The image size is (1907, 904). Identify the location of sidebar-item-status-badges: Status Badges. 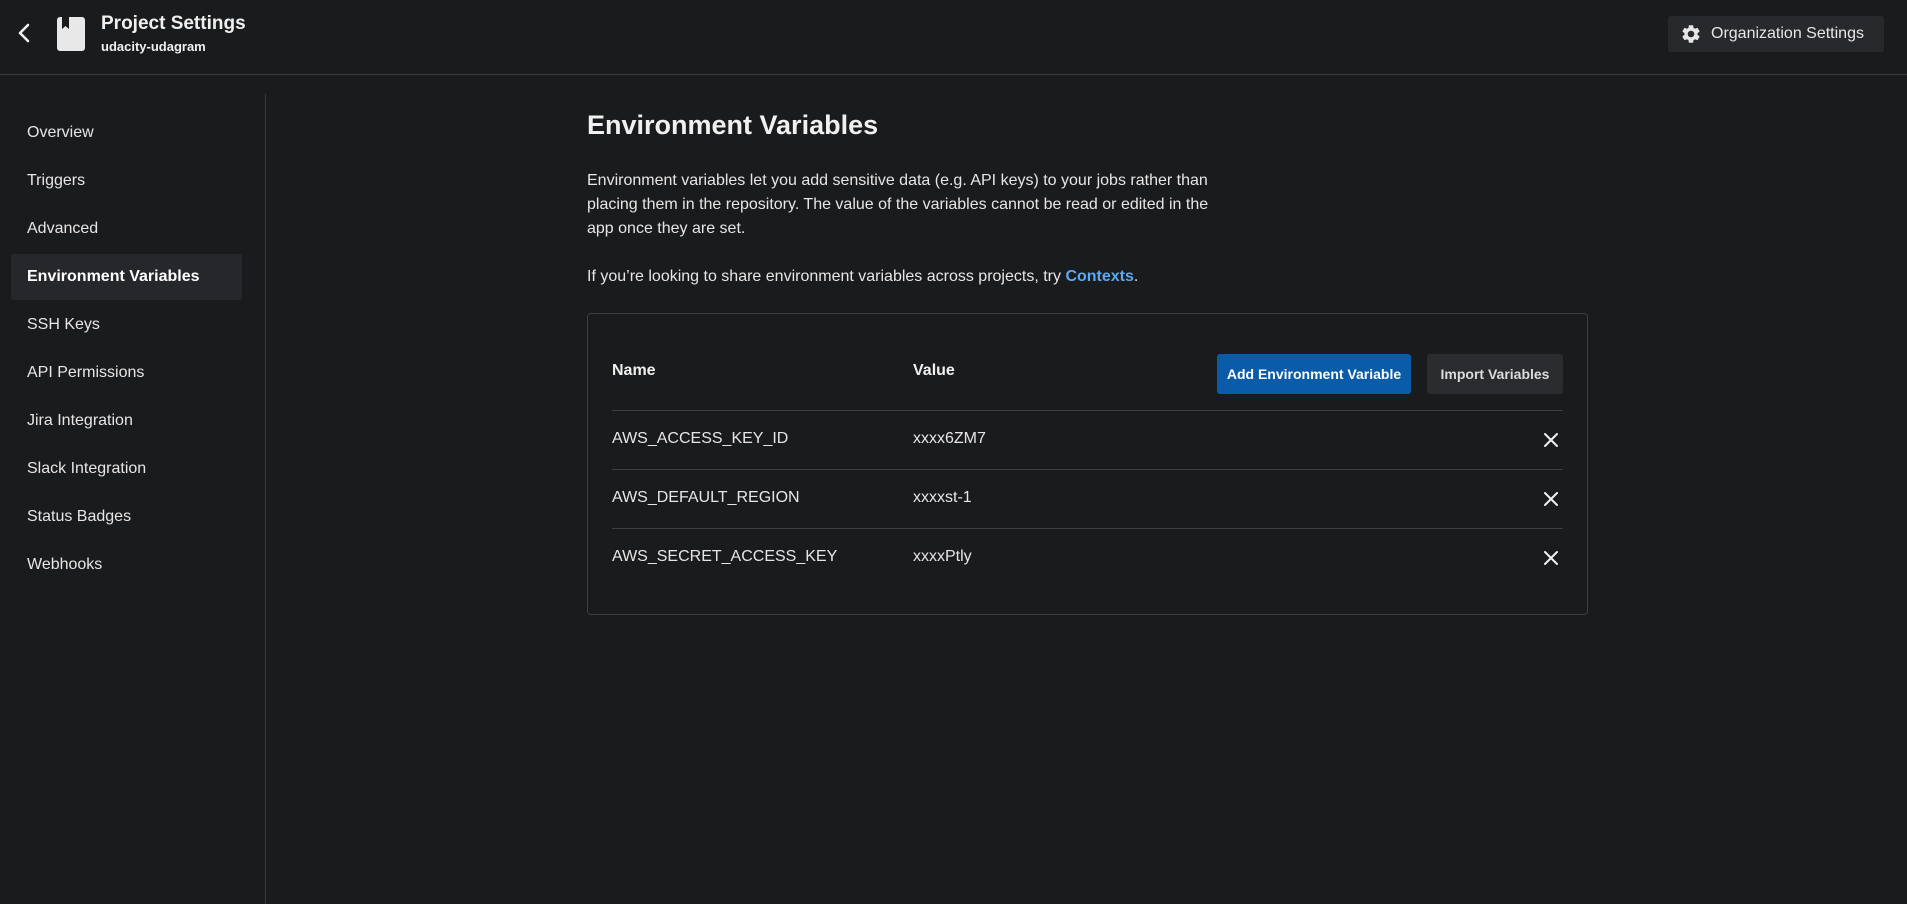
(126, 517).